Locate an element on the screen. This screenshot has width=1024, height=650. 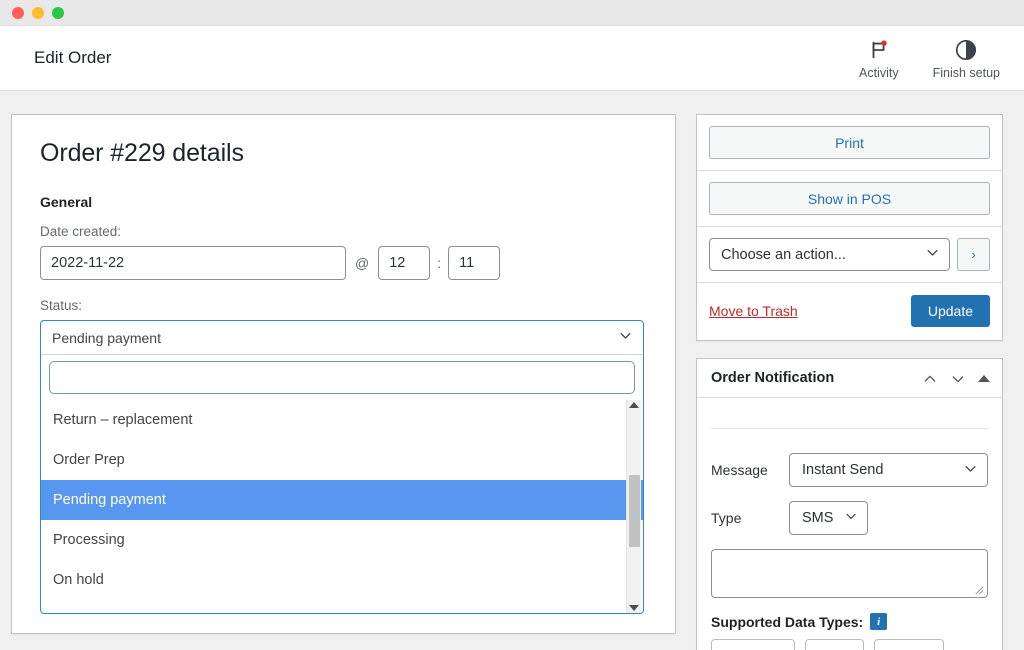
order-notification-title: Order Notification is located at coordinates (773, 378).